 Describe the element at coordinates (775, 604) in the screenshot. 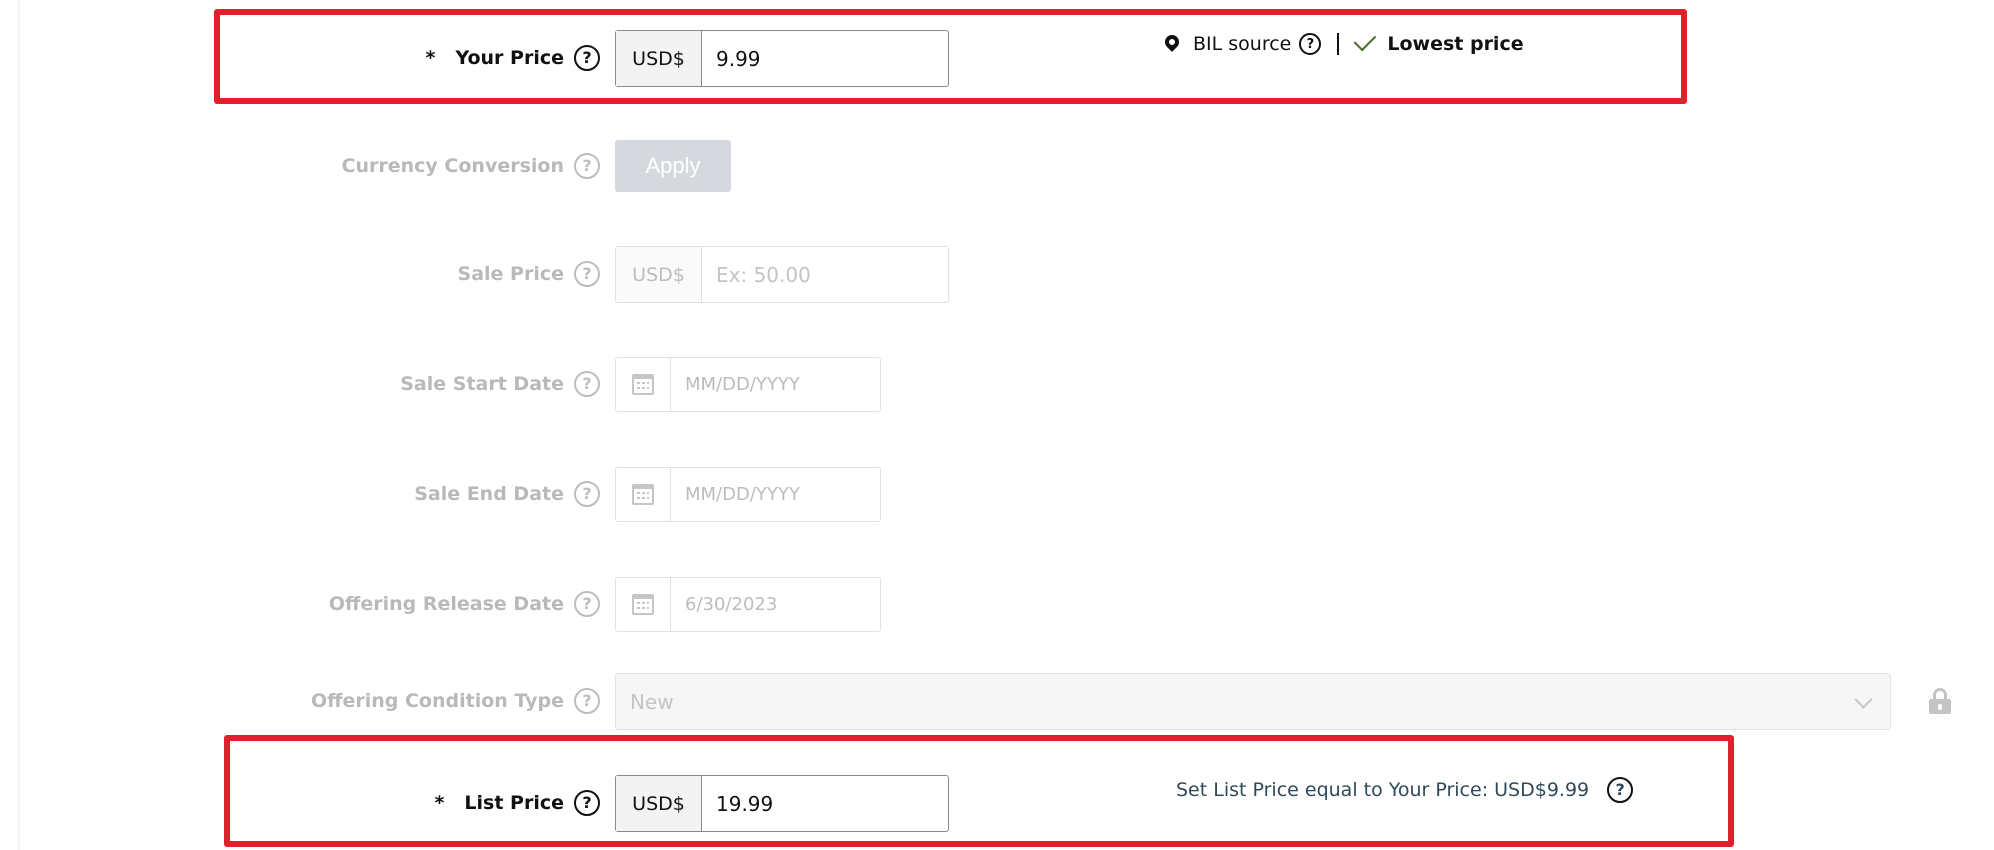

I see `offering-release-date-value: 6/30/2023` at that location.